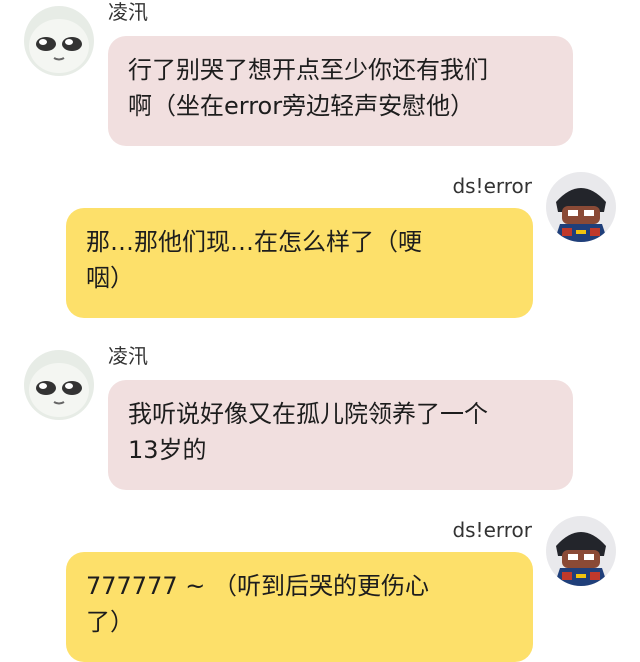  Describe the element at coordinates (340, 91) in the screenshot. I see `message-bubble: 行了别哭了想开点至少你还有我们 啊（坐在error旁边轻声安慰他）` at that location.